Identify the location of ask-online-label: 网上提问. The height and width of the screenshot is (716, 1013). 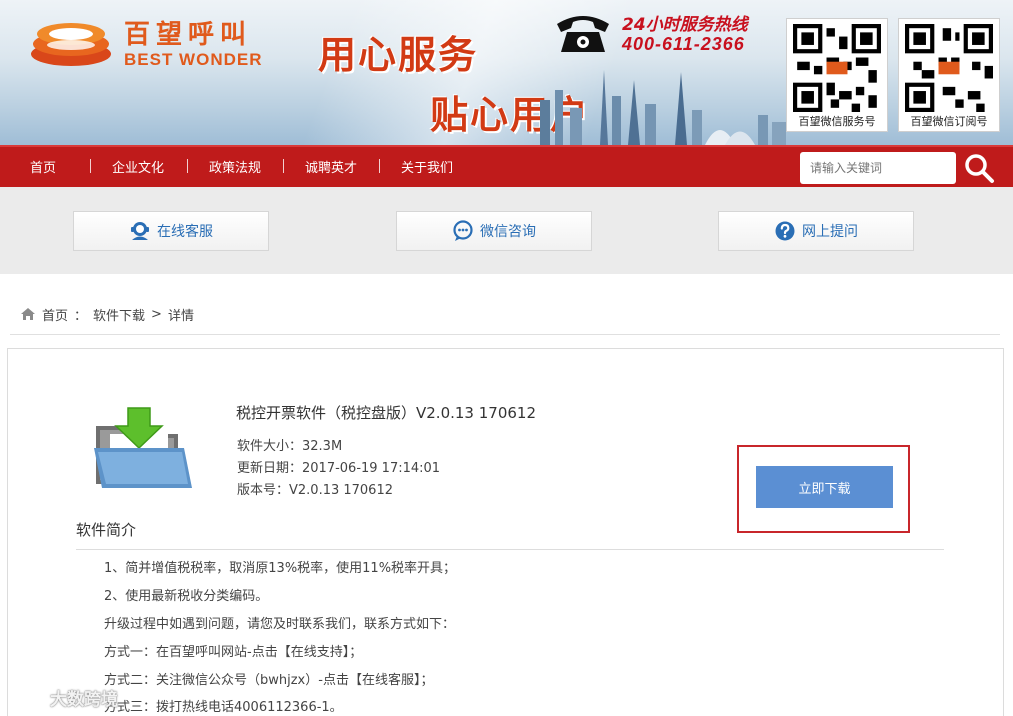
(830, 232).